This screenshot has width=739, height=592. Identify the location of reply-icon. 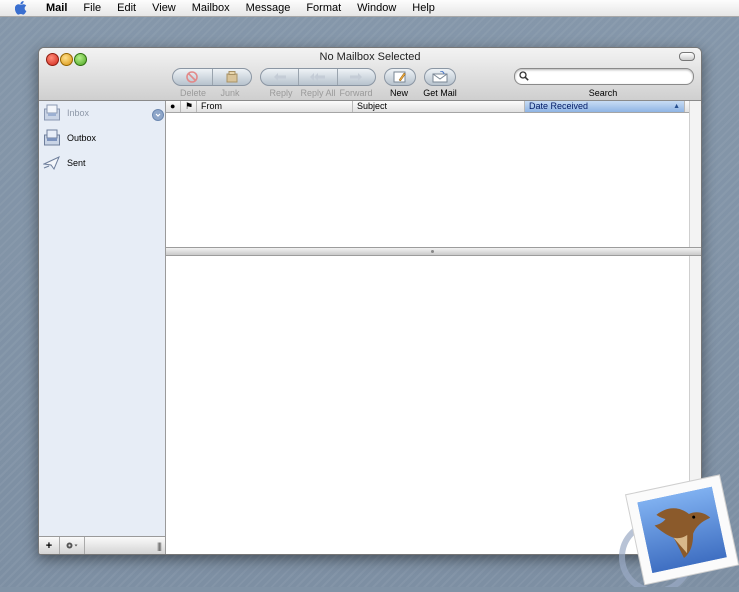
(279, 77).